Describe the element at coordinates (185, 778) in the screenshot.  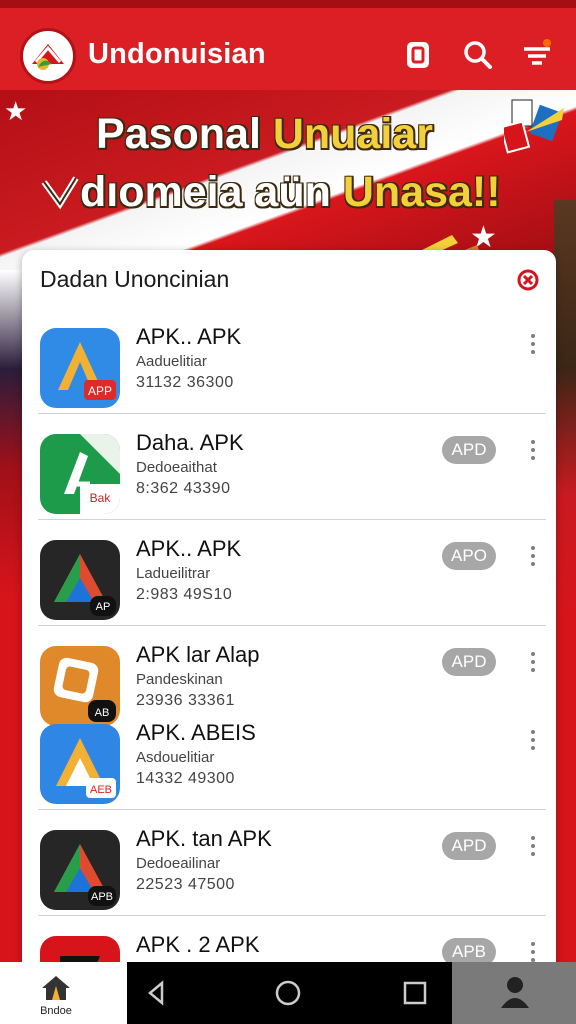
I see `app-size: 14332 49300` at that location.